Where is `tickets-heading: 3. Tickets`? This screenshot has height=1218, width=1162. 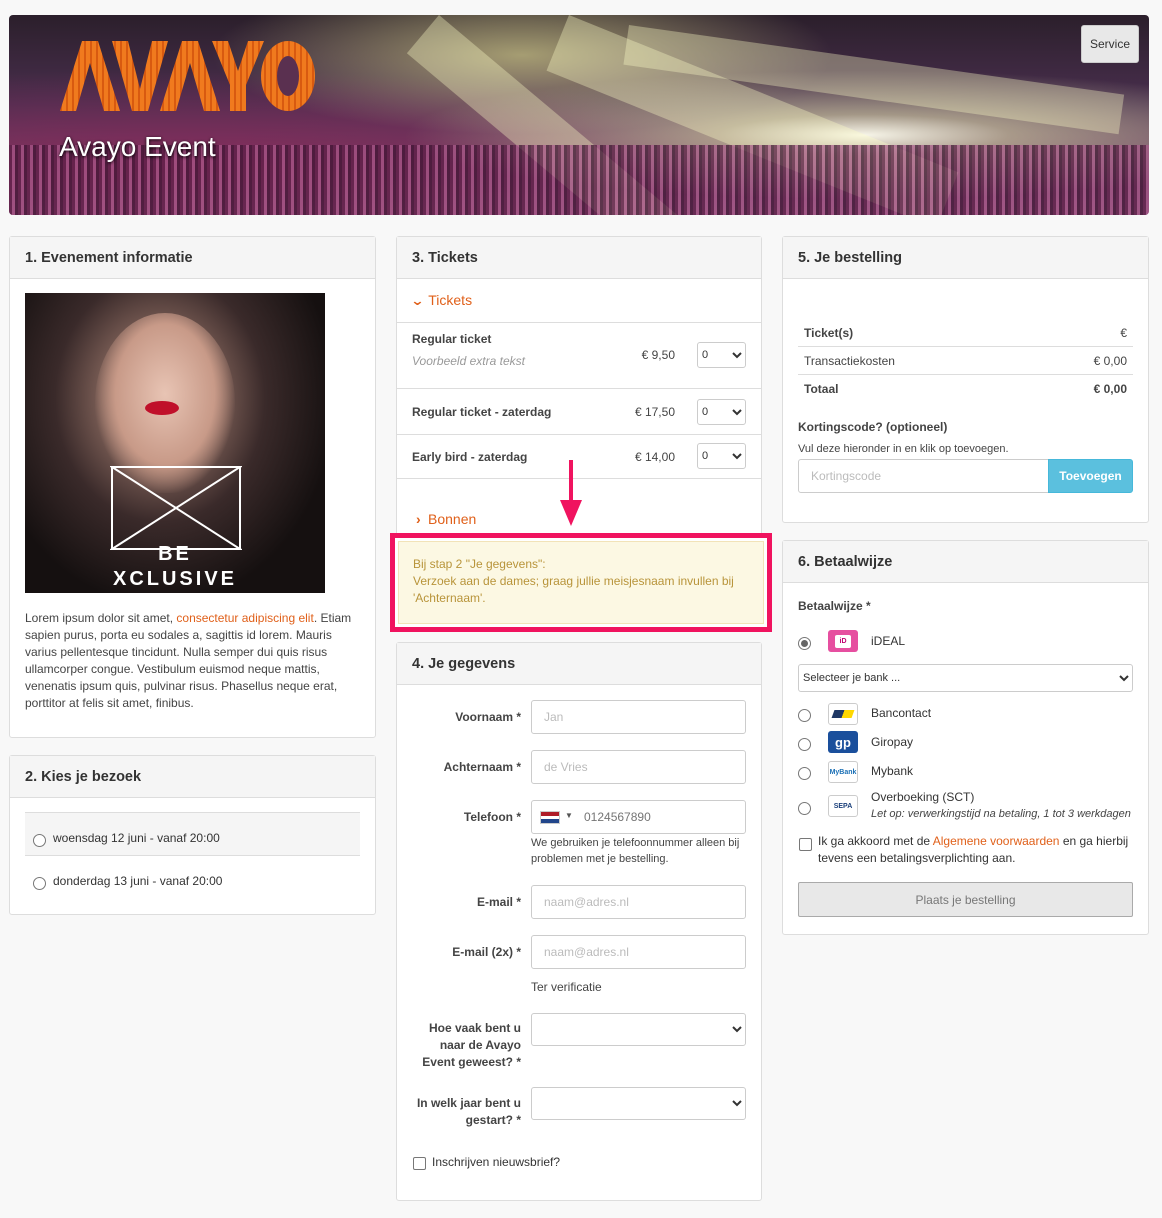
tickets-heading: 3. Tickets is located at coordinates (579, 258).